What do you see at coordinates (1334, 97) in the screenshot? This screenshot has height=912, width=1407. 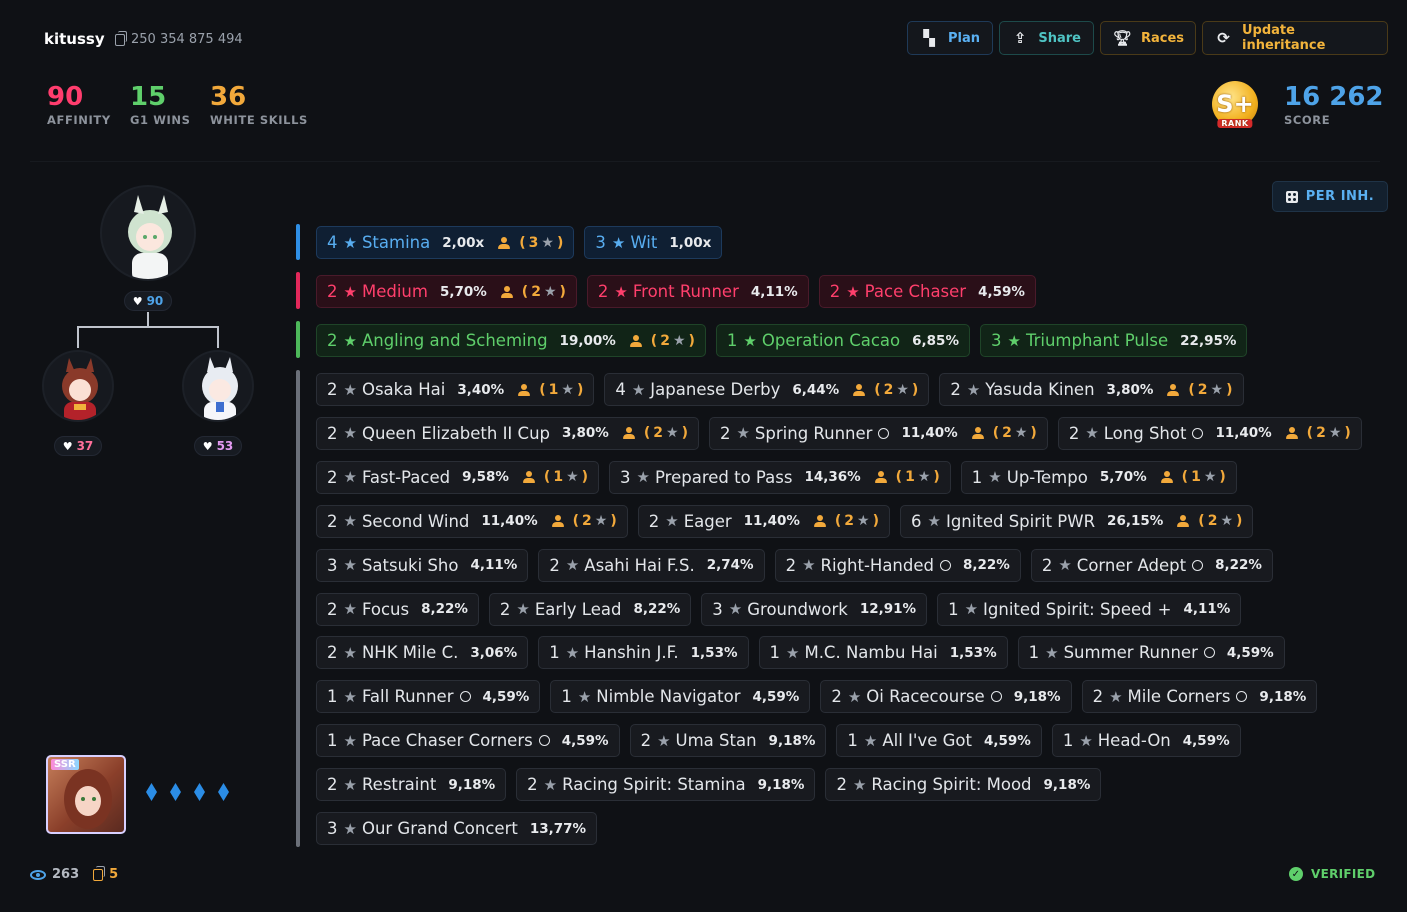 I see `score-value: 16 262` at bounding box center [1334, 97].